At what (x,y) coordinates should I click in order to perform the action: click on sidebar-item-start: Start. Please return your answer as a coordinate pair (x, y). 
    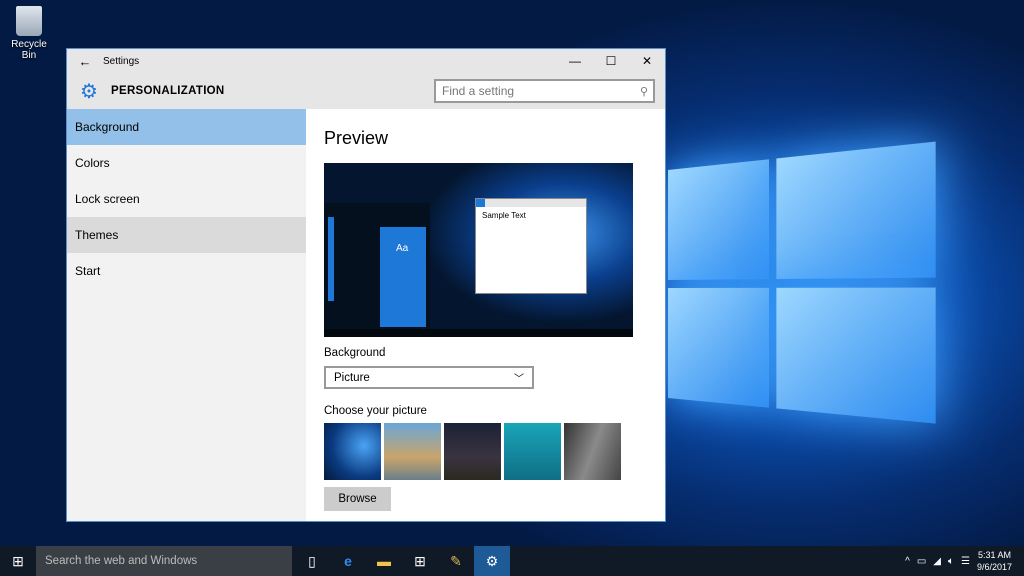
    Looking at the image, I should click on (186, 271).